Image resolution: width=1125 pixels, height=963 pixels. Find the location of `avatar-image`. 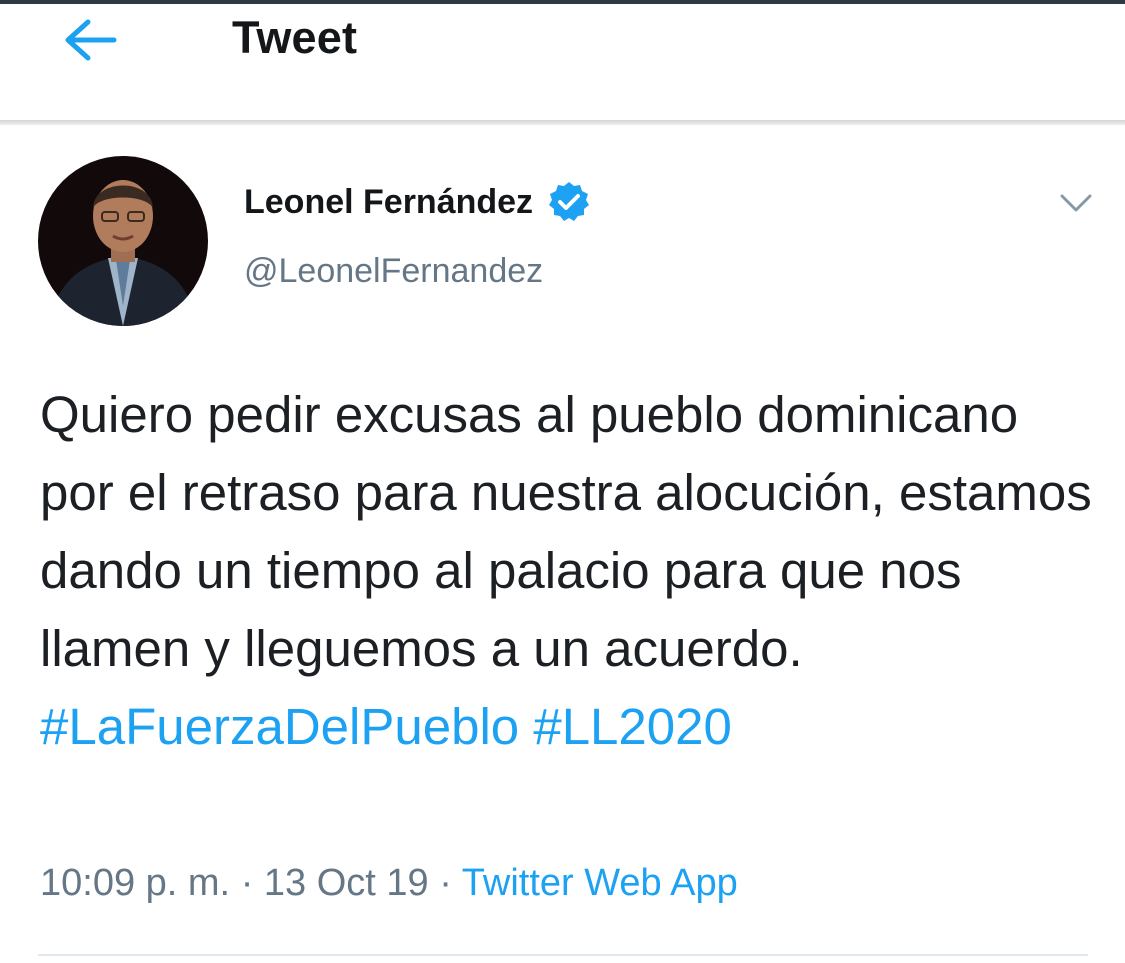

avatar-image is located at coordinates (123, 241).